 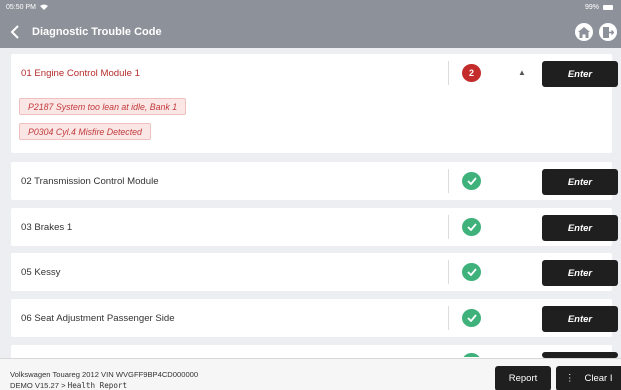 I want to click on home-icon, so click(x=584, y=32).